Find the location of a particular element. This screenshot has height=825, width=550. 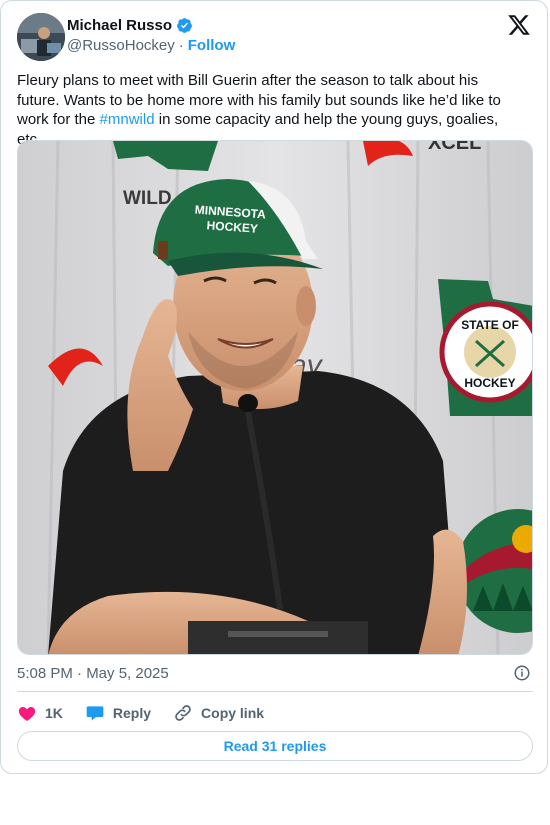

heart-icon is located at coordinates (27, 714).